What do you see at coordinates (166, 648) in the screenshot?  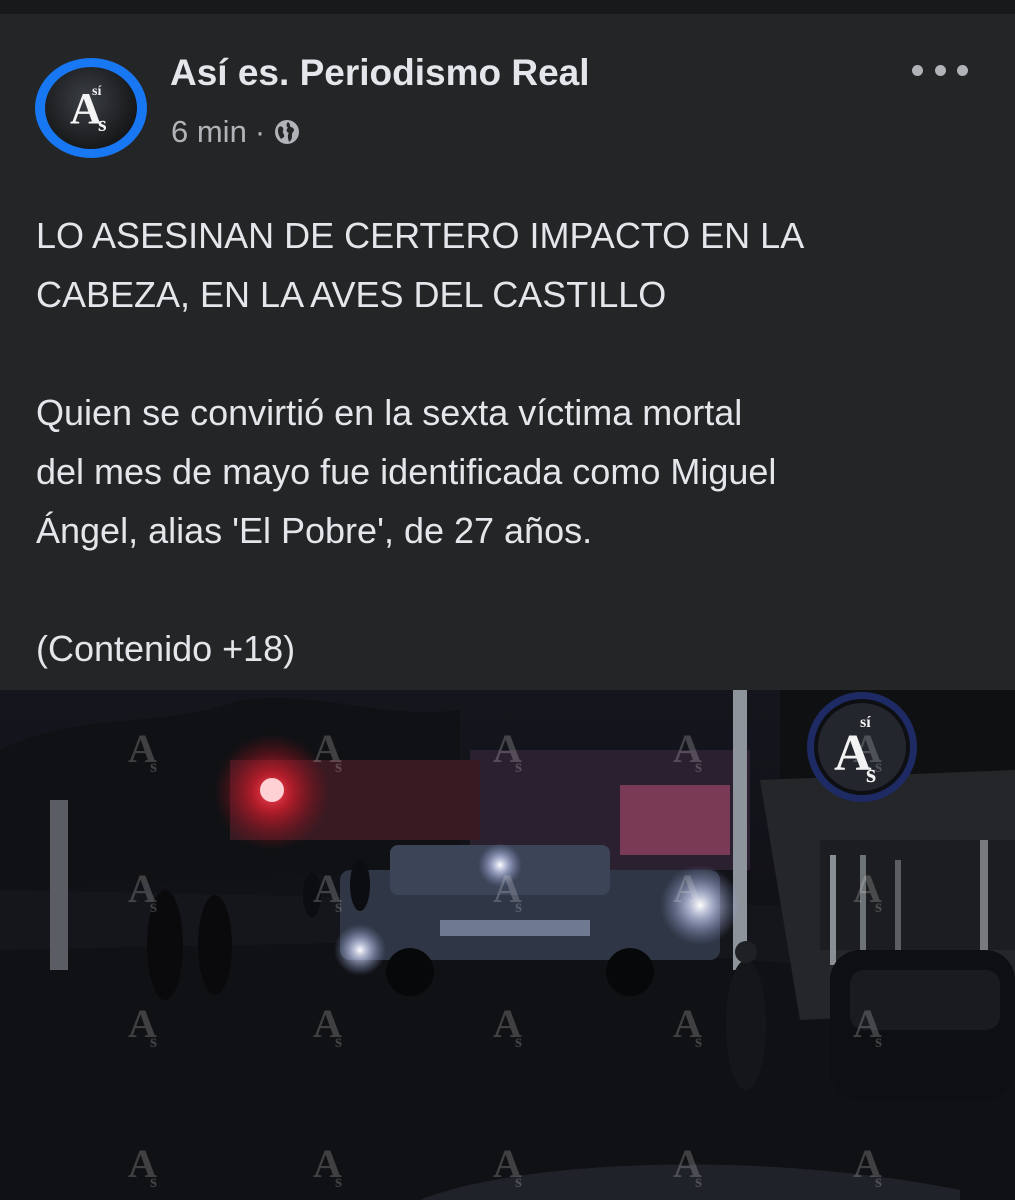 I see `content-warning: (Contenido +18)` at bounding box center [166, 648].